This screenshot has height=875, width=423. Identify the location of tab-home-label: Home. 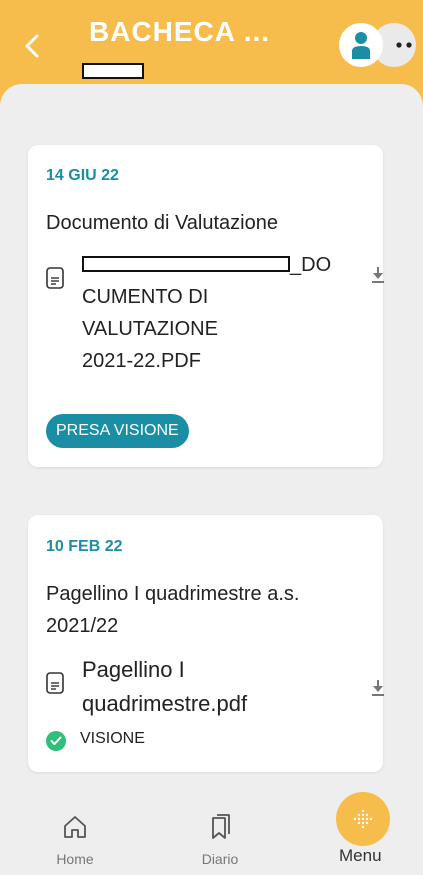
(75, 859).